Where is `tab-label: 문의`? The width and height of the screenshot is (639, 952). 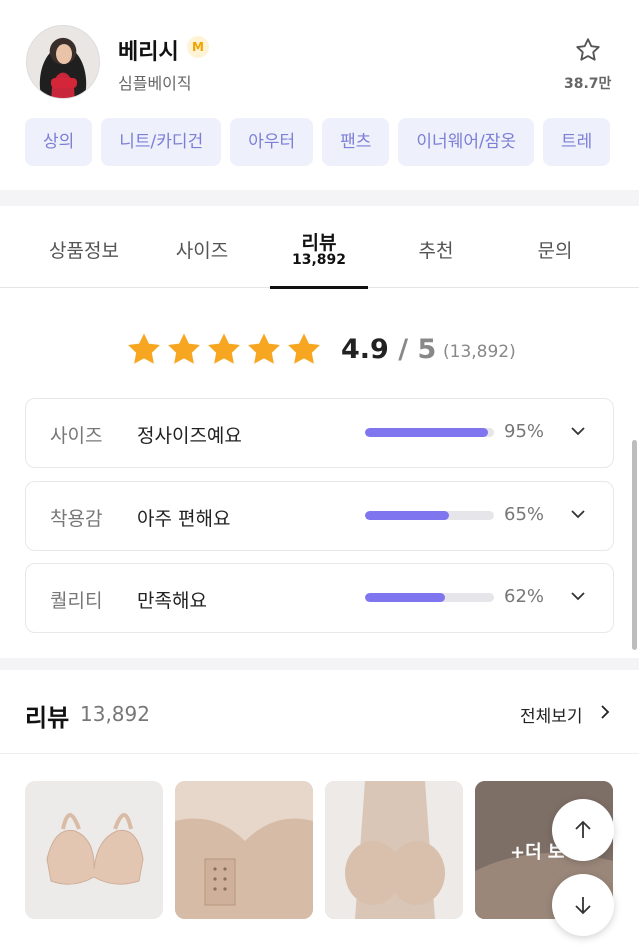 tab-label: 문의 is located at coordinates (555, 251).